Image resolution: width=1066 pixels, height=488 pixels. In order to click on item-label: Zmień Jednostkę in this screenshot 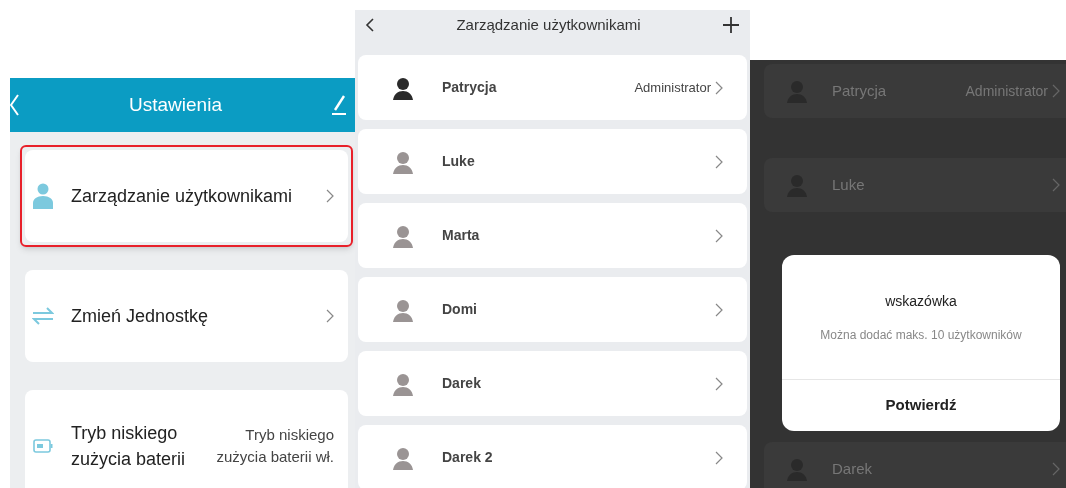, I will do `click(140, 316)`.